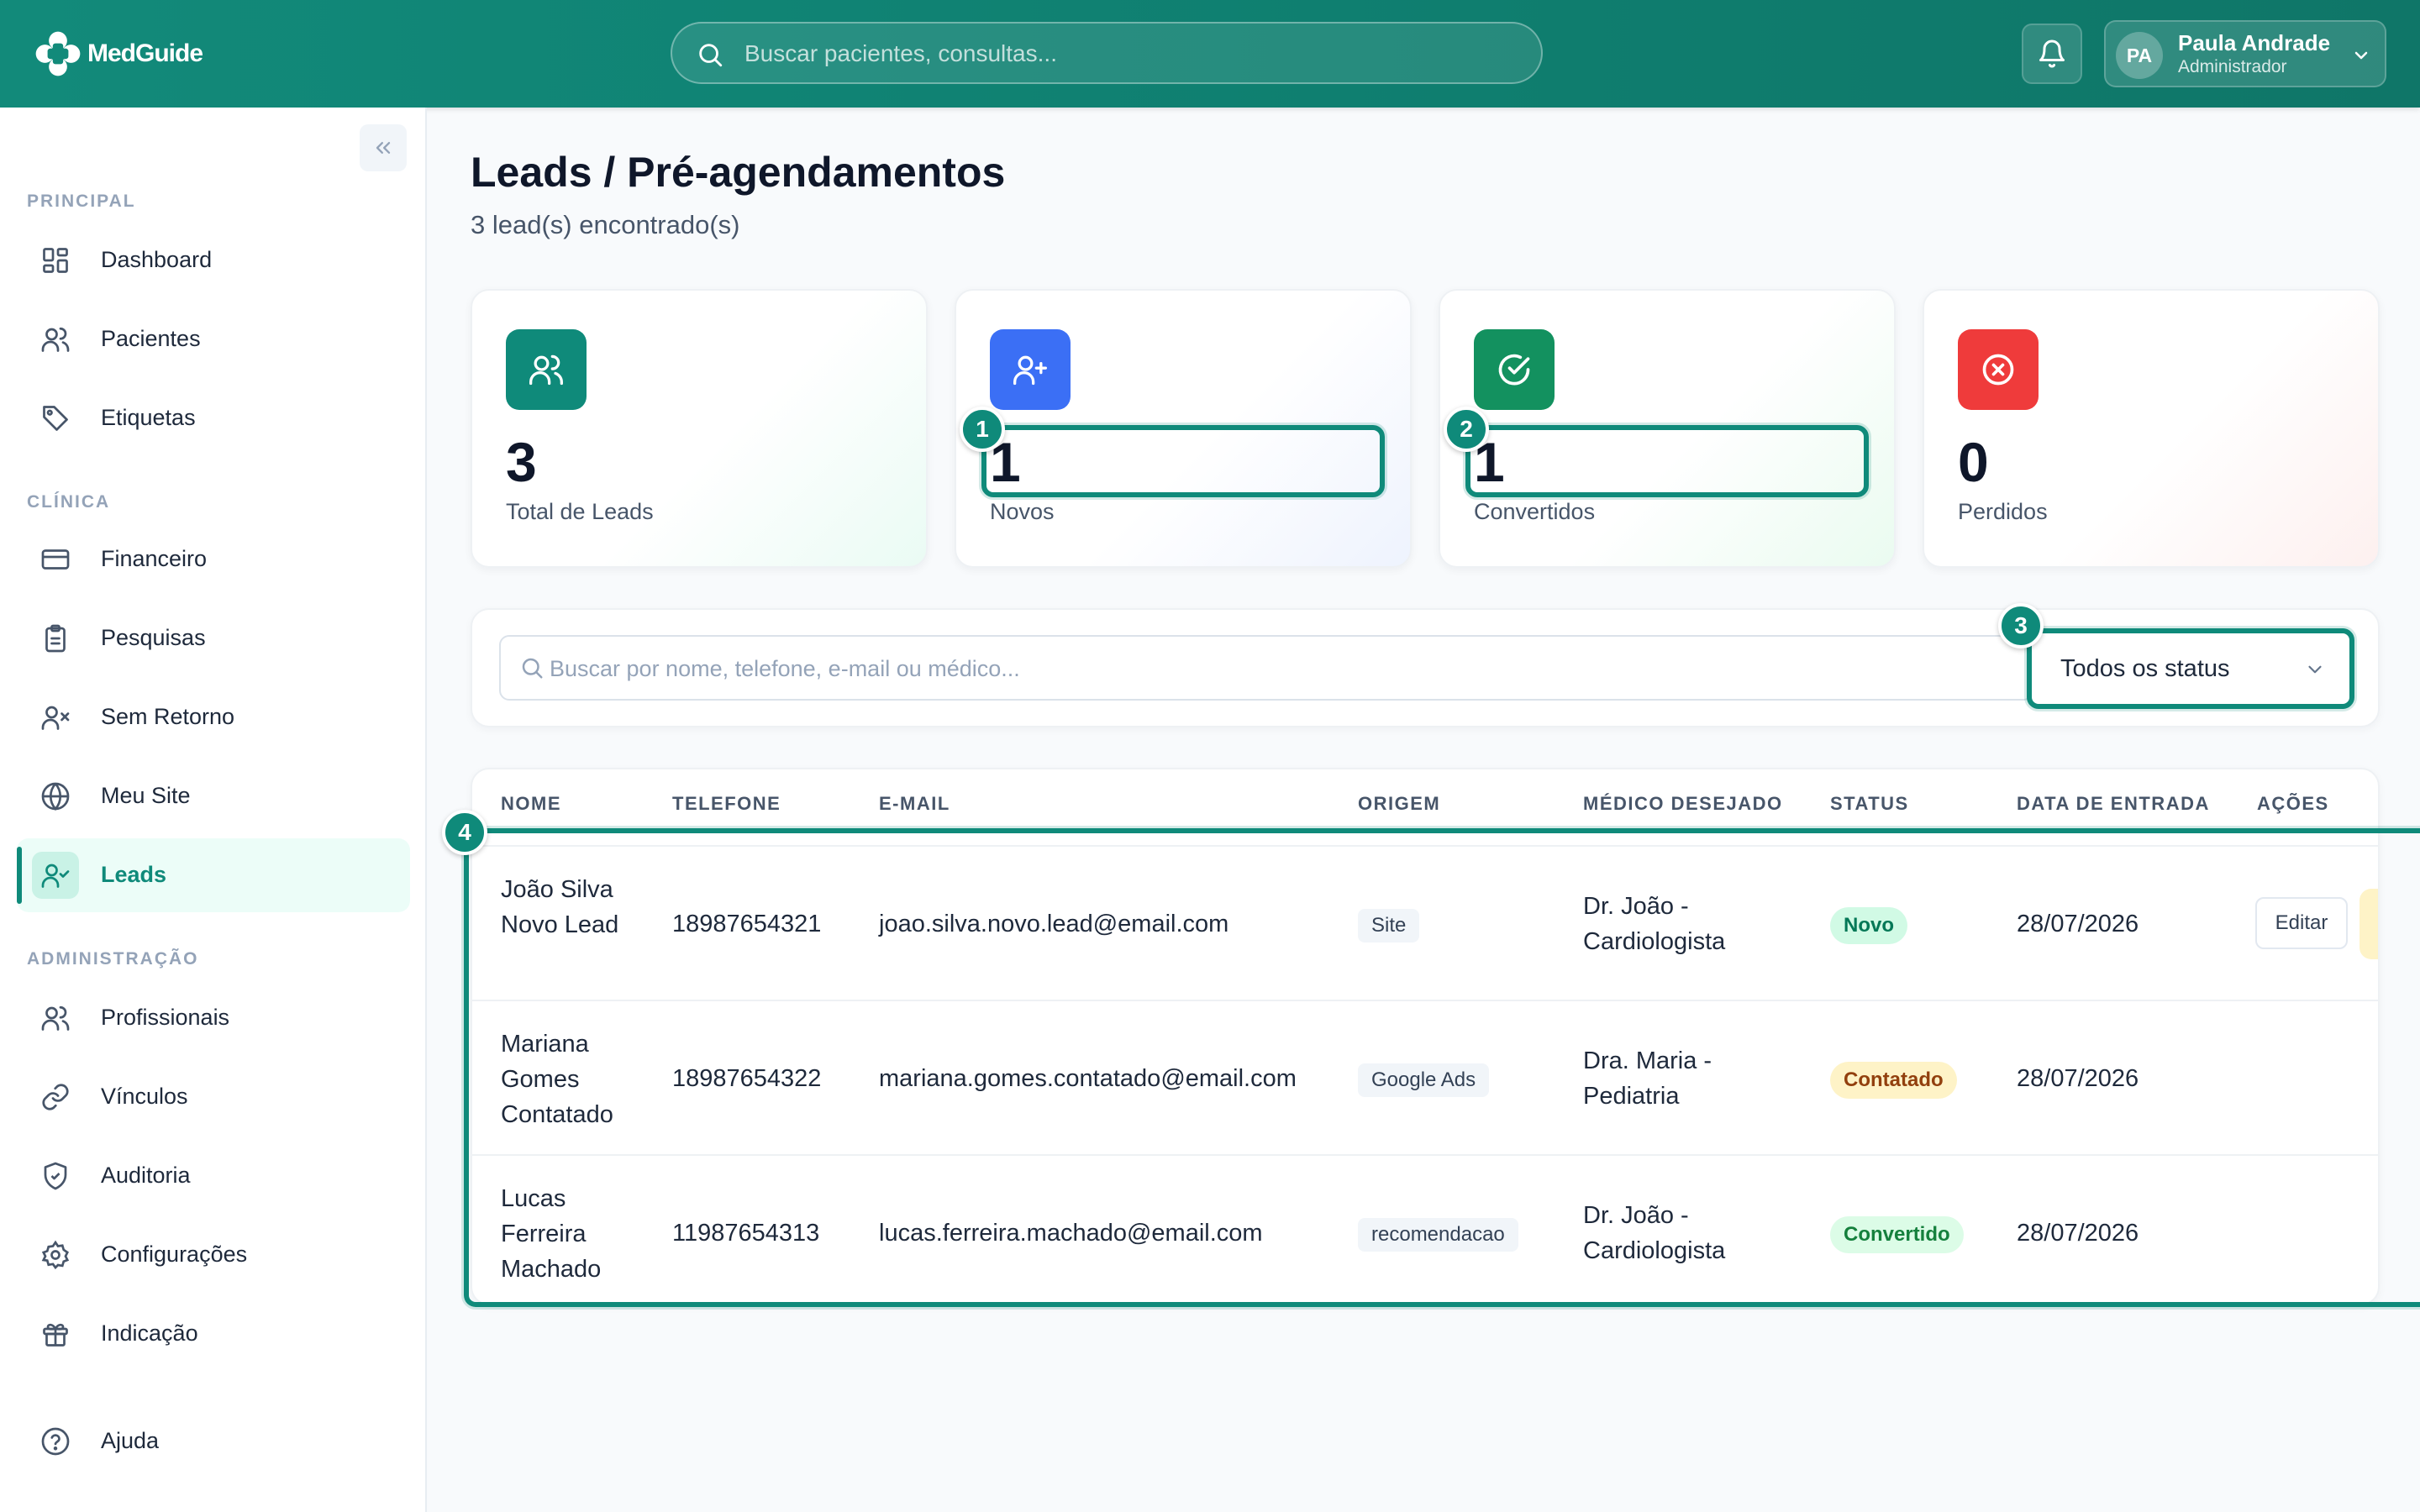  I want to click on check-circle-icon, so click(1514, 370).